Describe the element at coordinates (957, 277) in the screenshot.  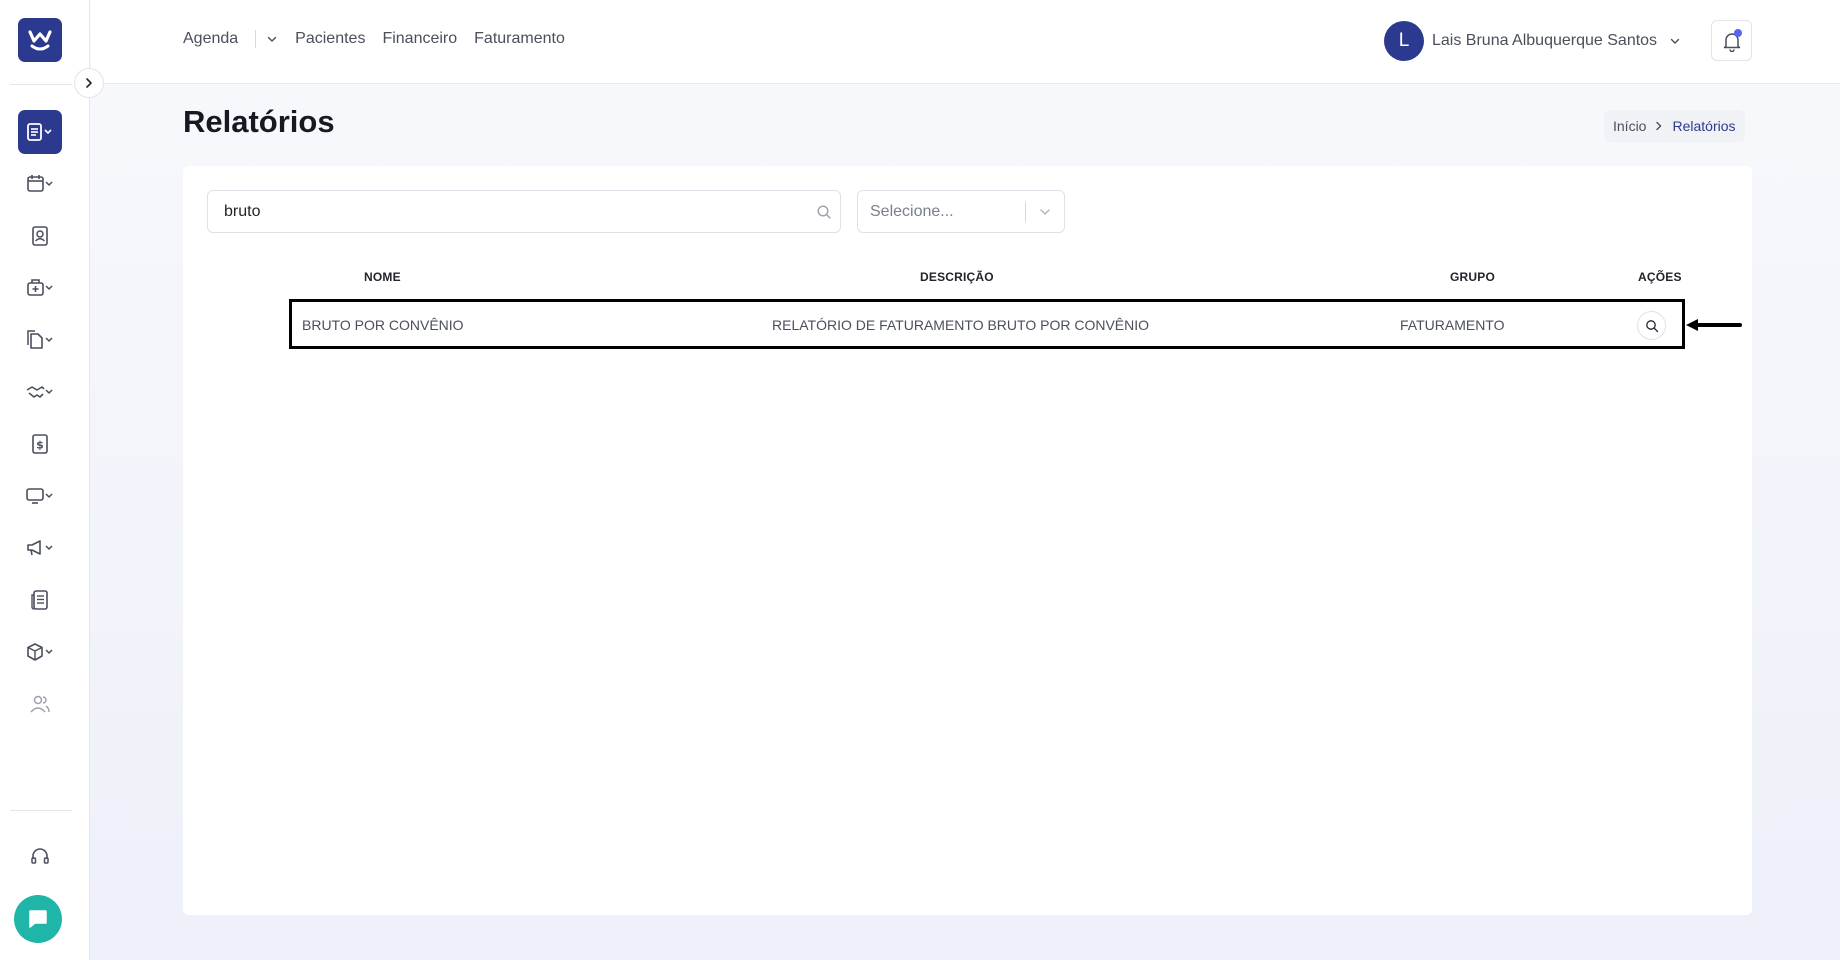
I see `column-header-descricao: DESCRIÇÃO` at that location.